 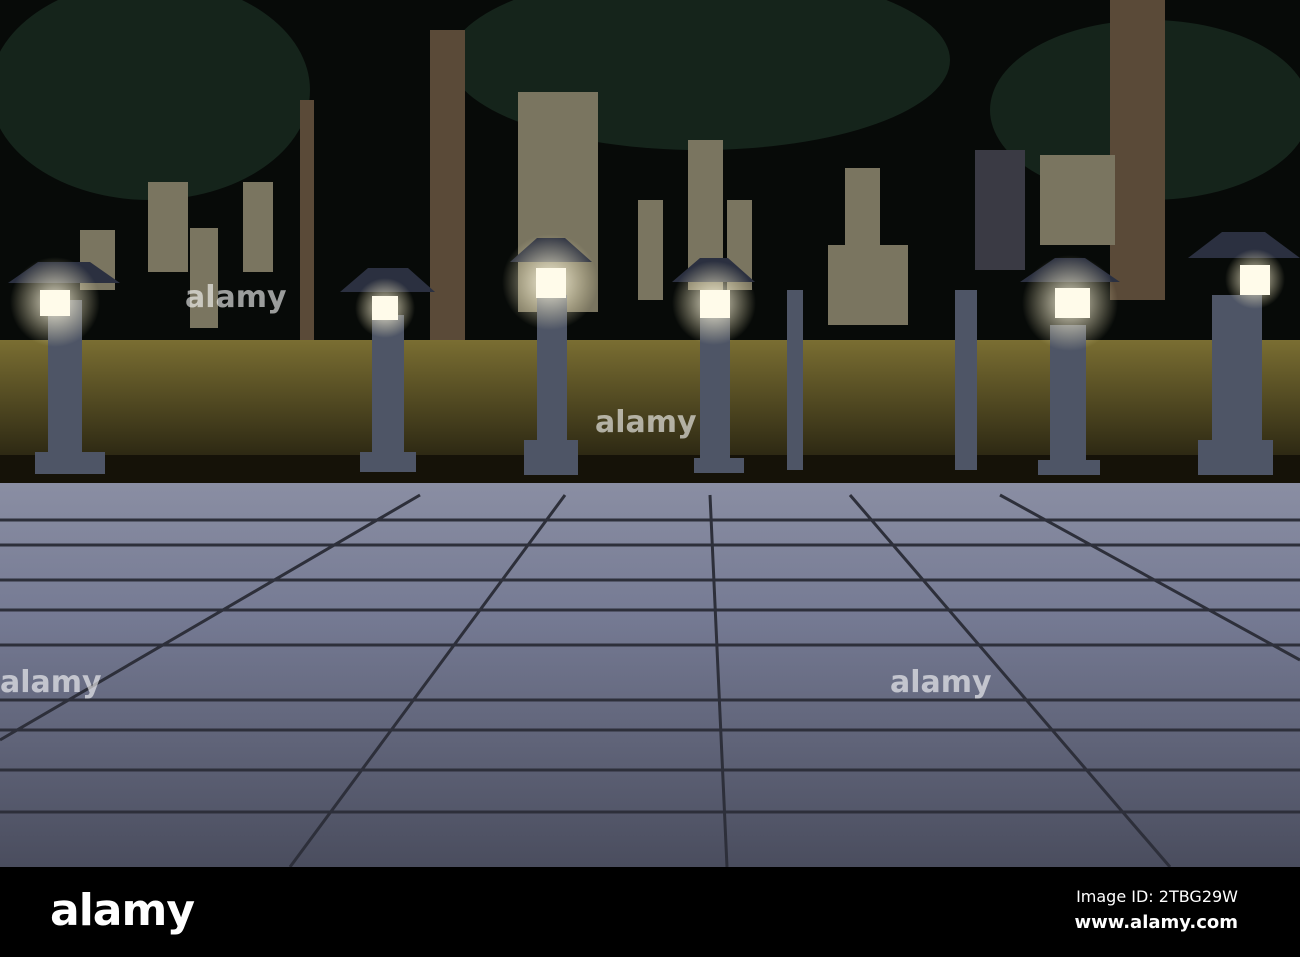 What do you see at coordinates (122, 910) in the screenshot?
I see `alamy-logo: alamy` at bounding box center [122, 910].